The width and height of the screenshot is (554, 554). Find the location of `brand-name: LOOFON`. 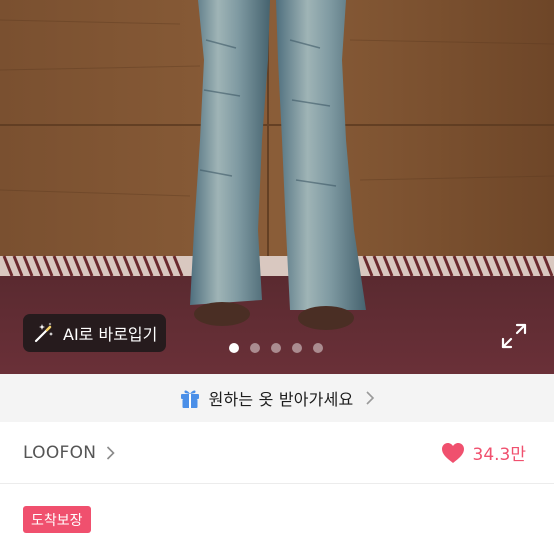

brand-name: LOOFON is located at coordinates (60, 452).